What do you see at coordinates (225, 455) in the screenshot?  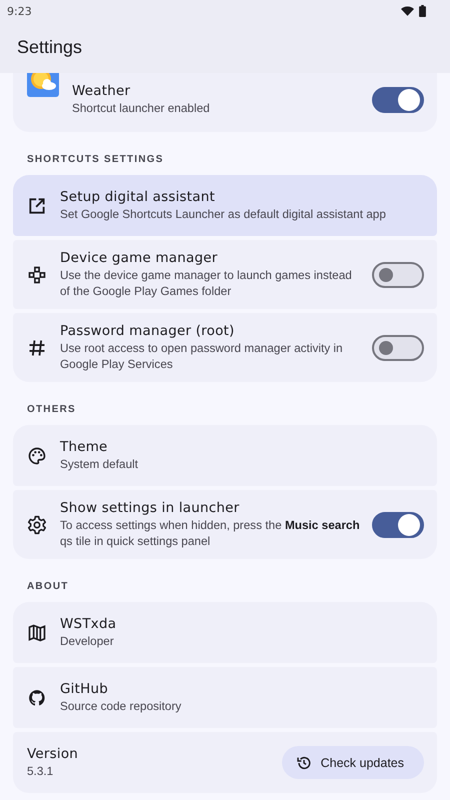 I see `list-item: Theme System default` at bounding box center [225, 455].